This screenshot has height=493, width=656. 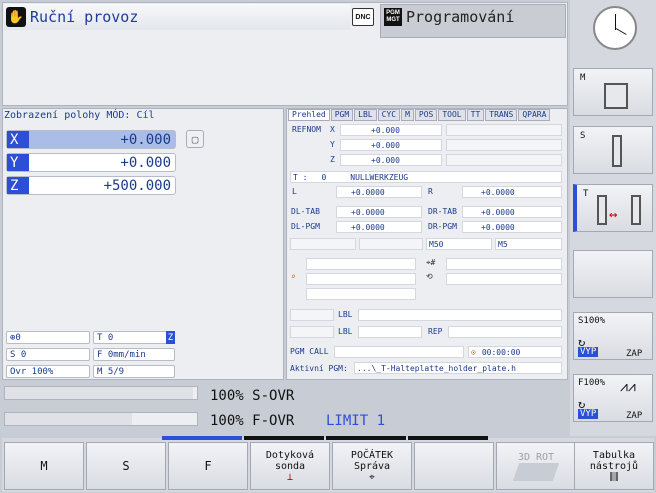 I want to click on hand-icon: ✋, so click(x=16, y=17).